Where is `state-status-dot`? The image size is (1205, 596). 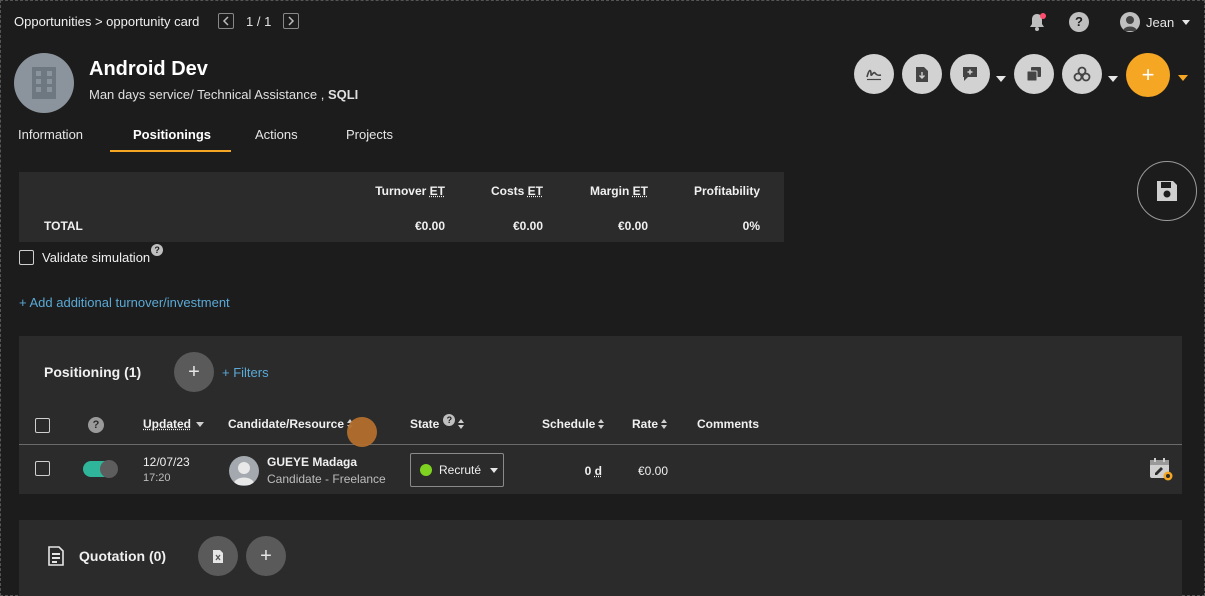
state-status-dot is located at coordinates (426, 470).